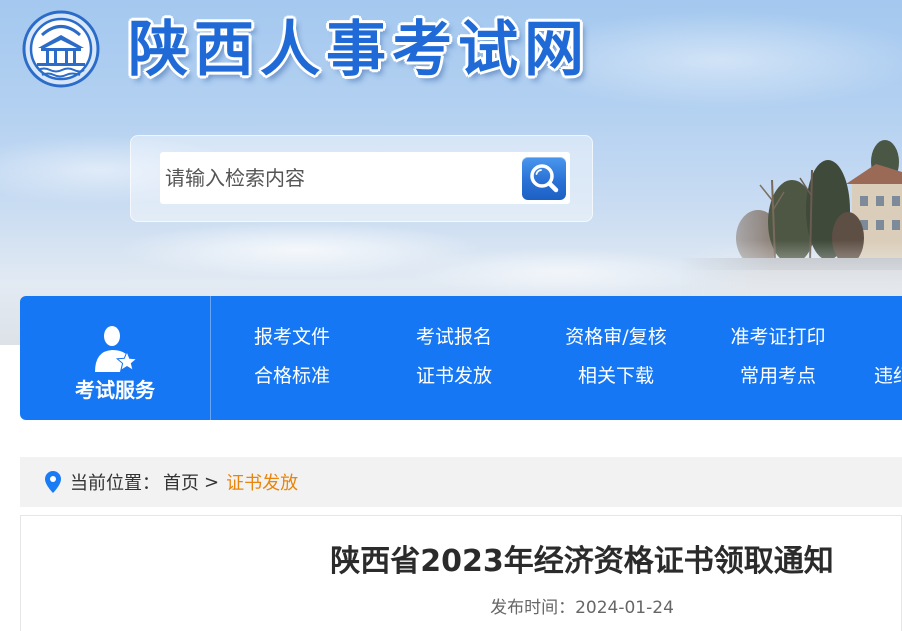 The width and height of the screenshot is (902, 631). What do you see at coordinates (210, 358) in the screenshot?
I see `nav-divider` at bounding box center [210, 358].